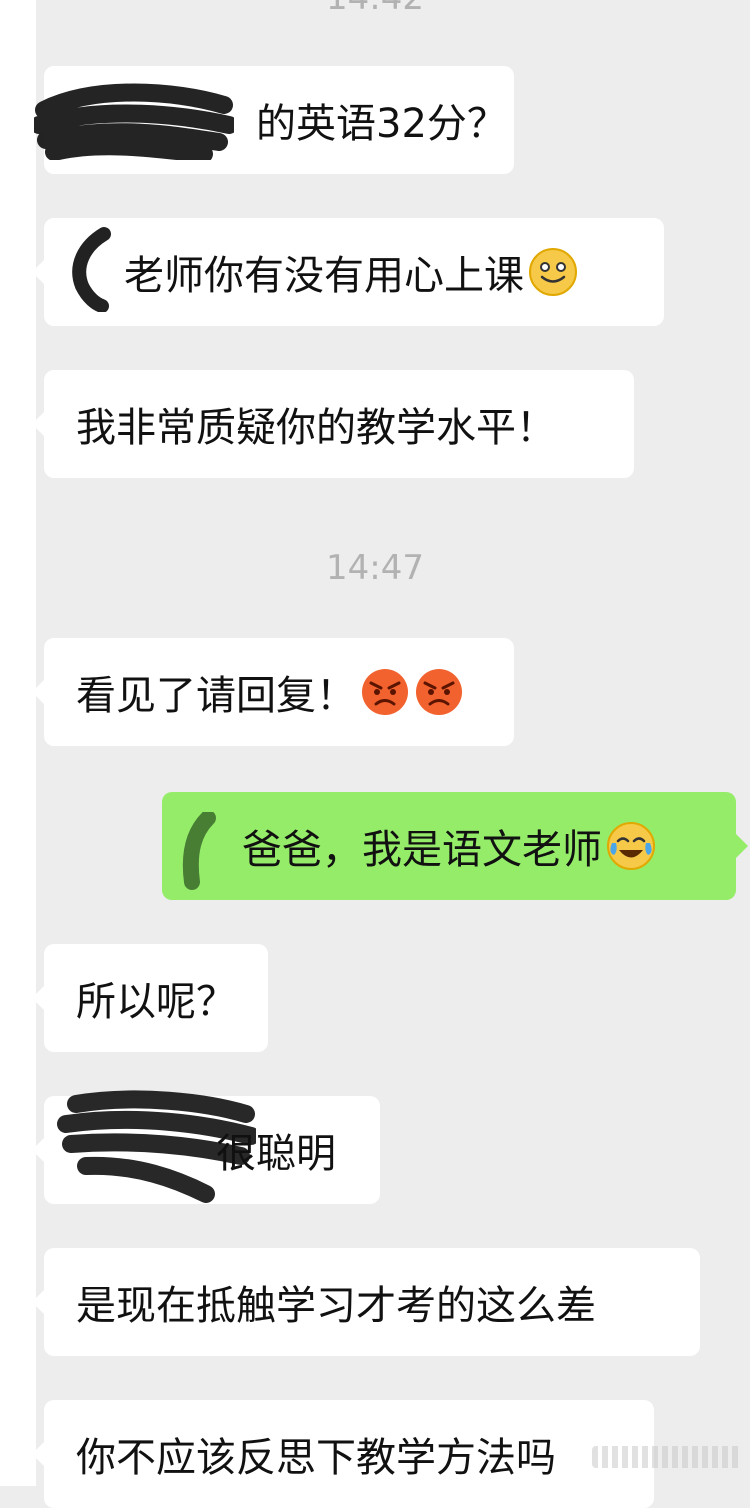 Image resolution: width=750 pixels, height=1508 pixels. I want to click on message-bubble-1: 的英语32分？, so click(273, 120).